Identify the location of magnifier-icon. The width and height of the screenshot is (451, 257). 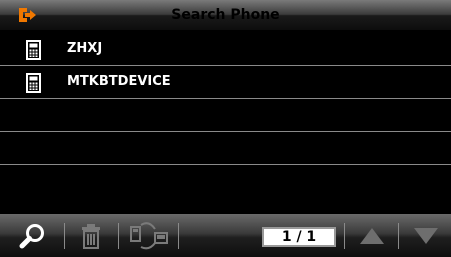
(31, 235).